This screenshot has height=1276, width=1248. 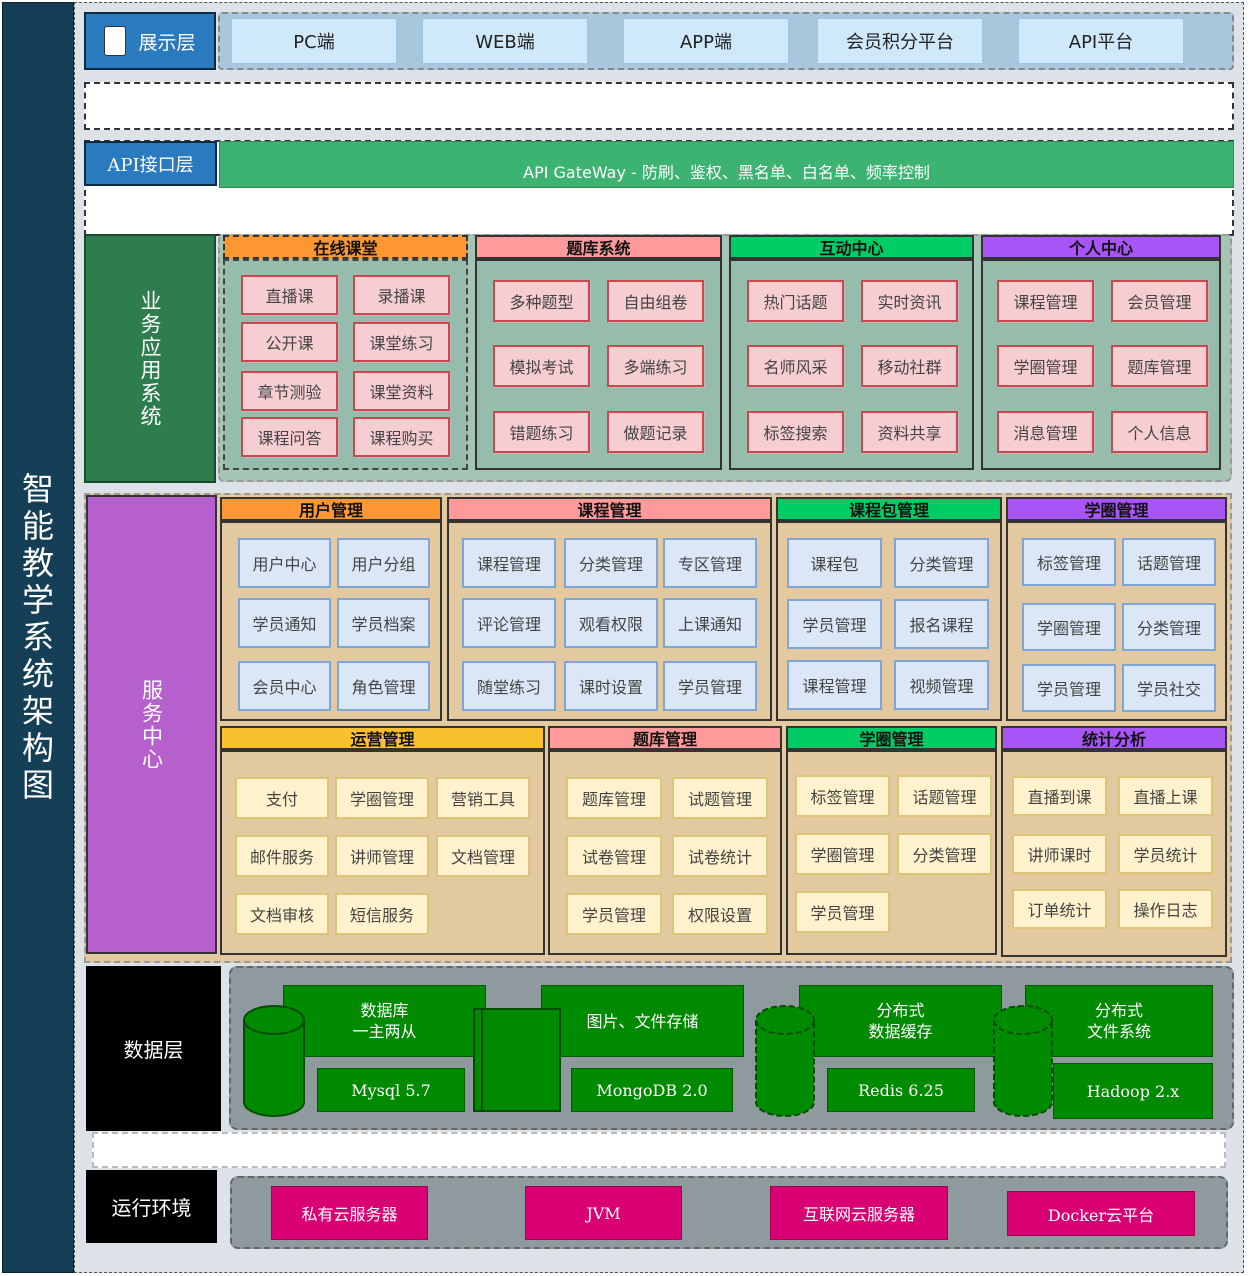 What do you see at coordinates (401, 438) in the screenshot?
I see `biz-item-label: 课程购买` at bounding box center [401, 438].